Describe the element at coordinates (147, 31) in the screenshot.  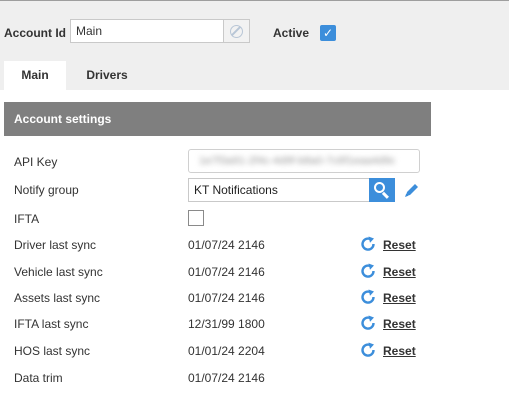
I see `account-id-input: Main` at that location.